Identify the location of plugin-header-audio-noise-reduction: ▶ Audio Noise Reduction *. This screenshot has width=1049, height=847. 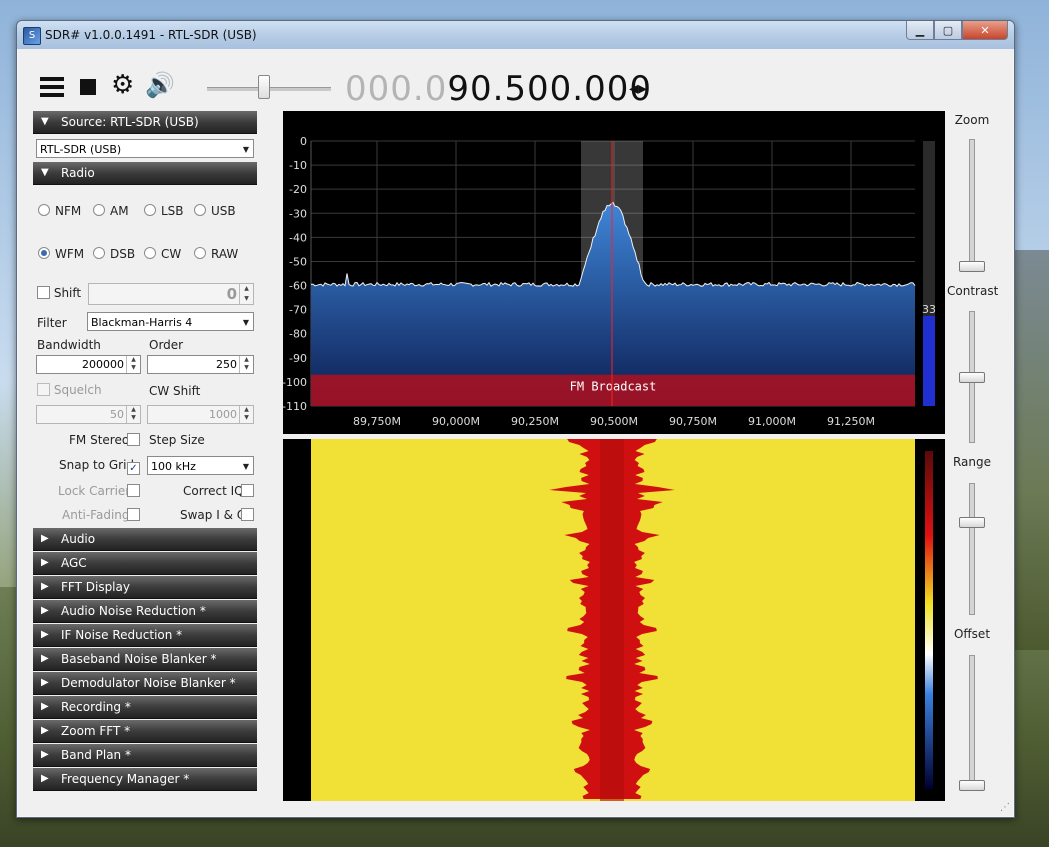
(145, 611).